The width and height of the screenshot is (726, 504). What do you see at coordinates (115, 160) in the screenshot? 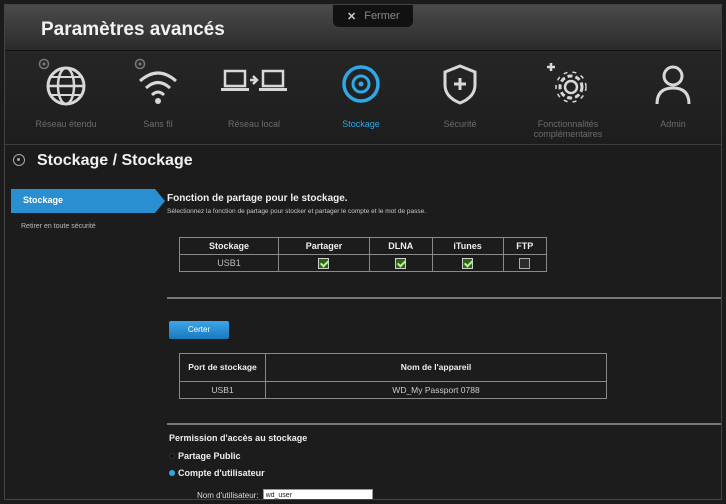
I see `section-title: Stockage / Stockage` at bounding box center [115, 160].